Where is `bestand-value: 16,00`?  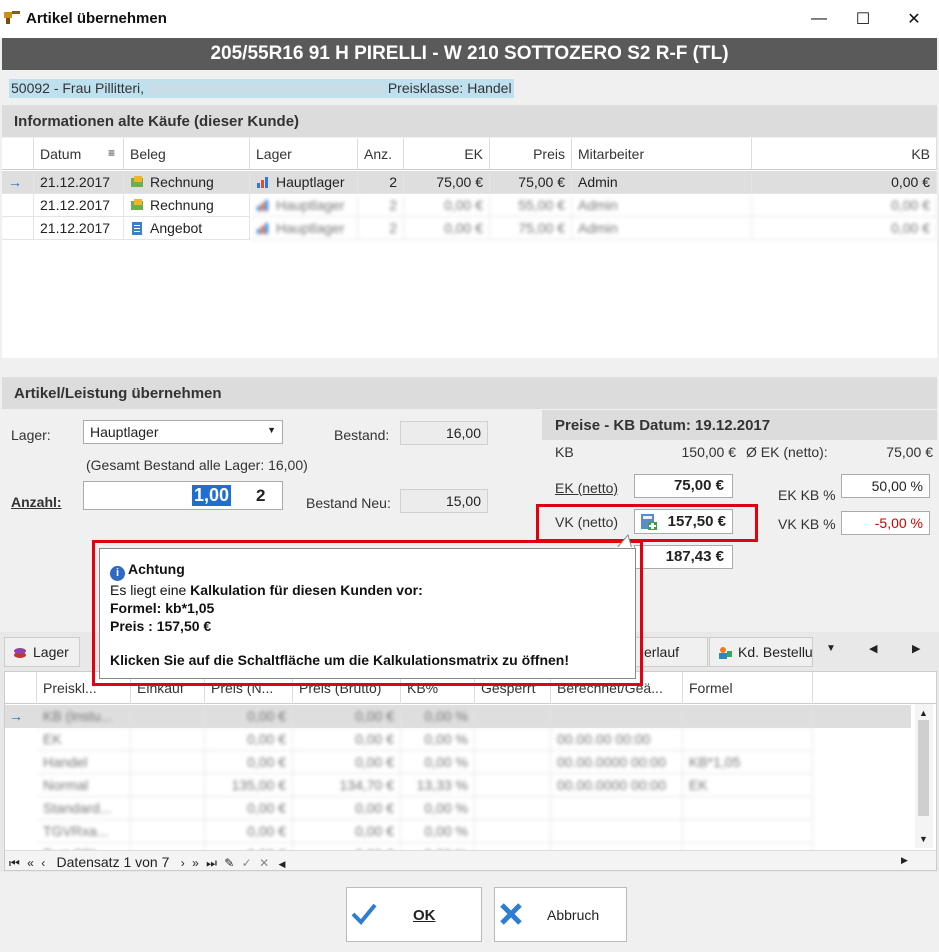
bestand-value: 16,00 is located at coordinates (444, 433).